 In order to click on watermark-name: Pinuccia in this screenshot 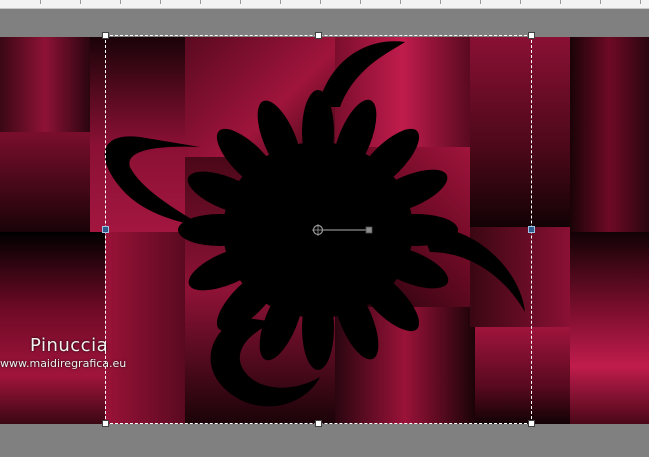, I will do `click(69, 345)`.